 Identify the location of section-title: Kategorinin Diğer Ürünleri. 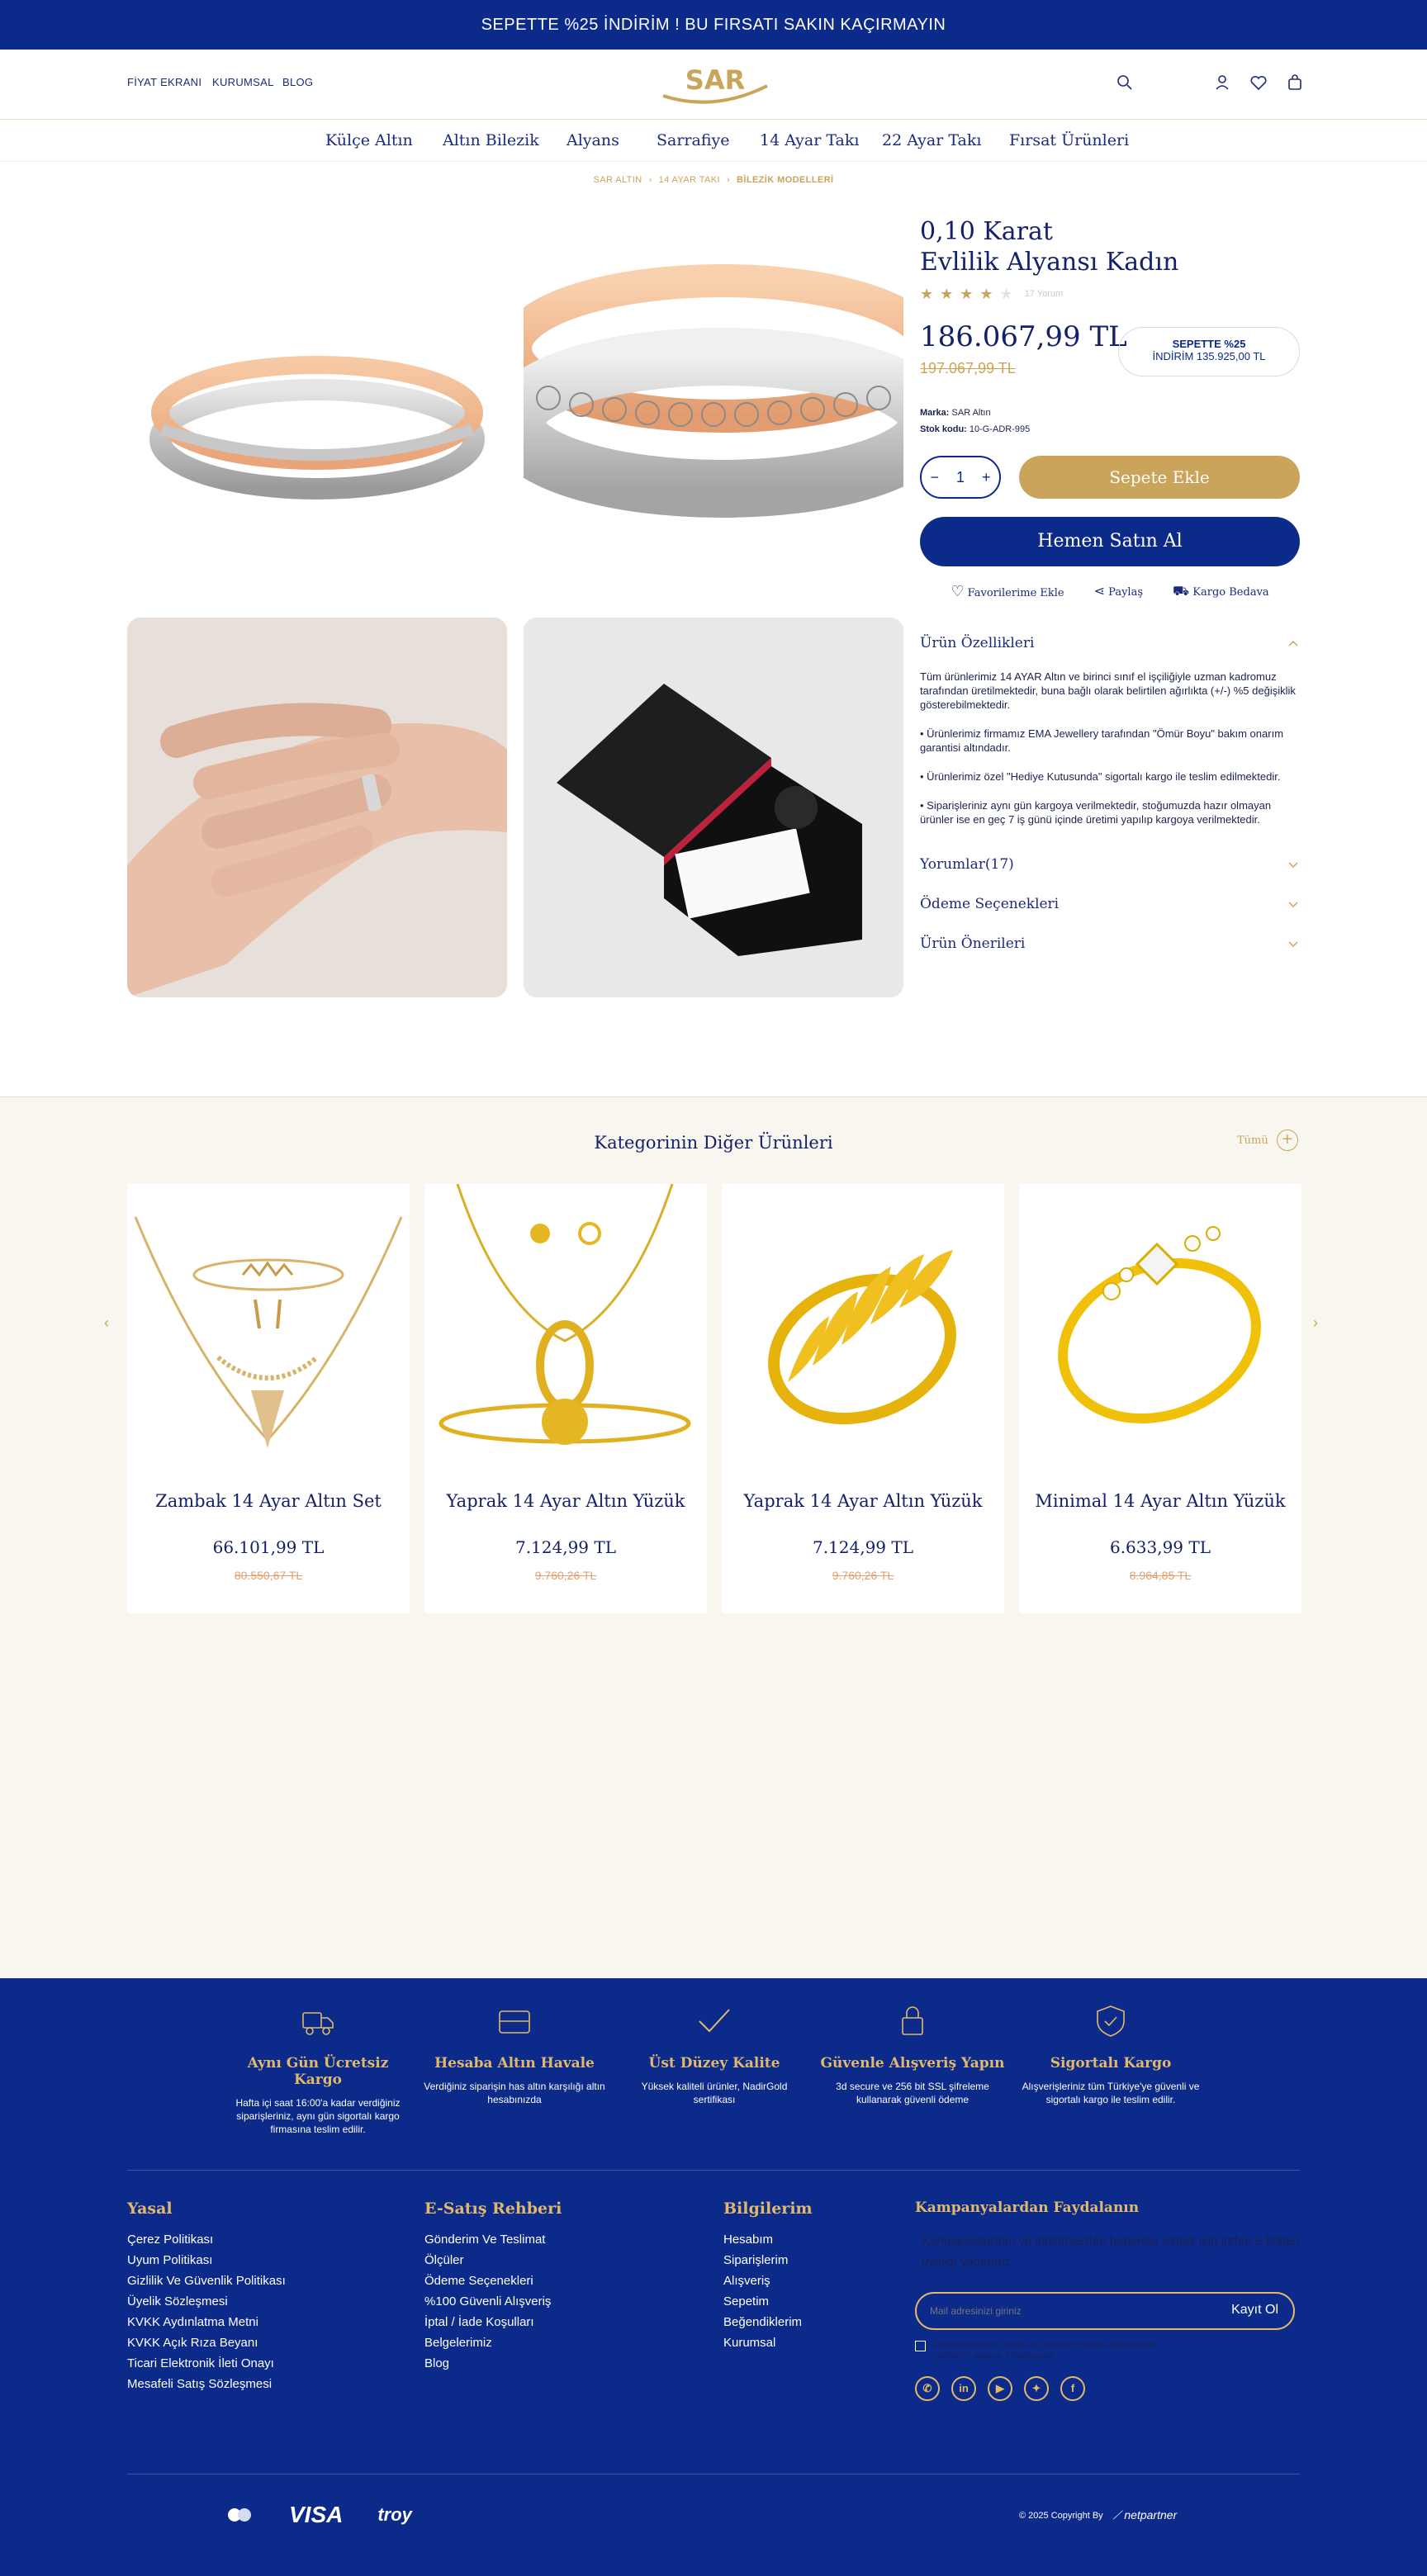
(713, 1143).